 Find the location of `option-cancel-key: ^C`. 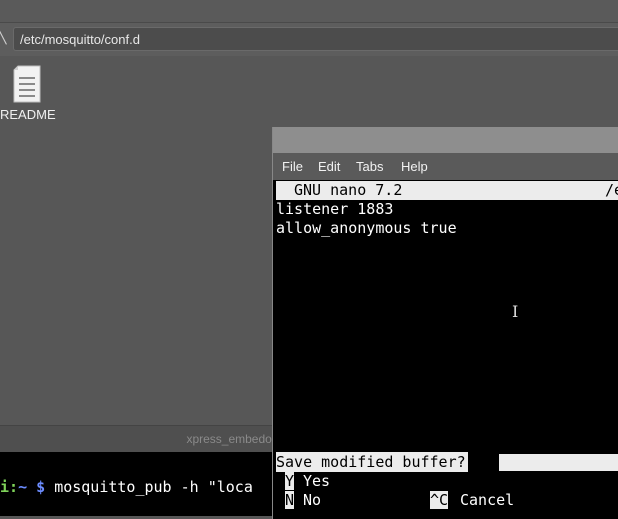

option-cancel-key: ^C is located at coordinates (439, 500).